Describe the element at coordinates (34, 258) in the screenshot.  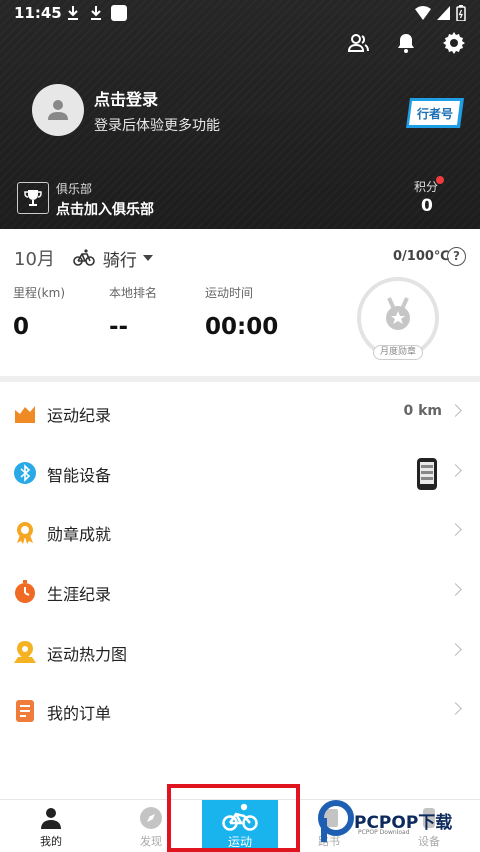
I see `month-label: 10月` at that location.